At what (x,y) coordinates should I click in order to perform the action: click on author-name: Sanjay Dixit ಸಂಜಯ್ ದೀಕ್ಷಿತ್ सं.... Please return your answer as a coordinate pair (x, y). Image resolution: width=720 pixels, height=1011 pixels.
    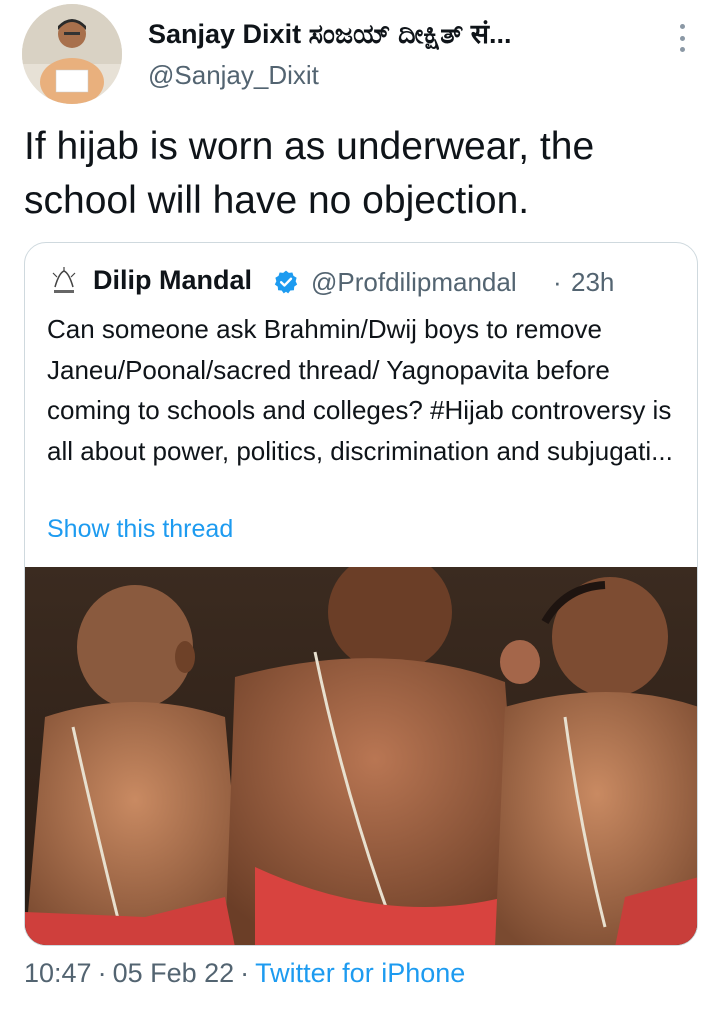
    Looking at the image, I should click on (398, 32).